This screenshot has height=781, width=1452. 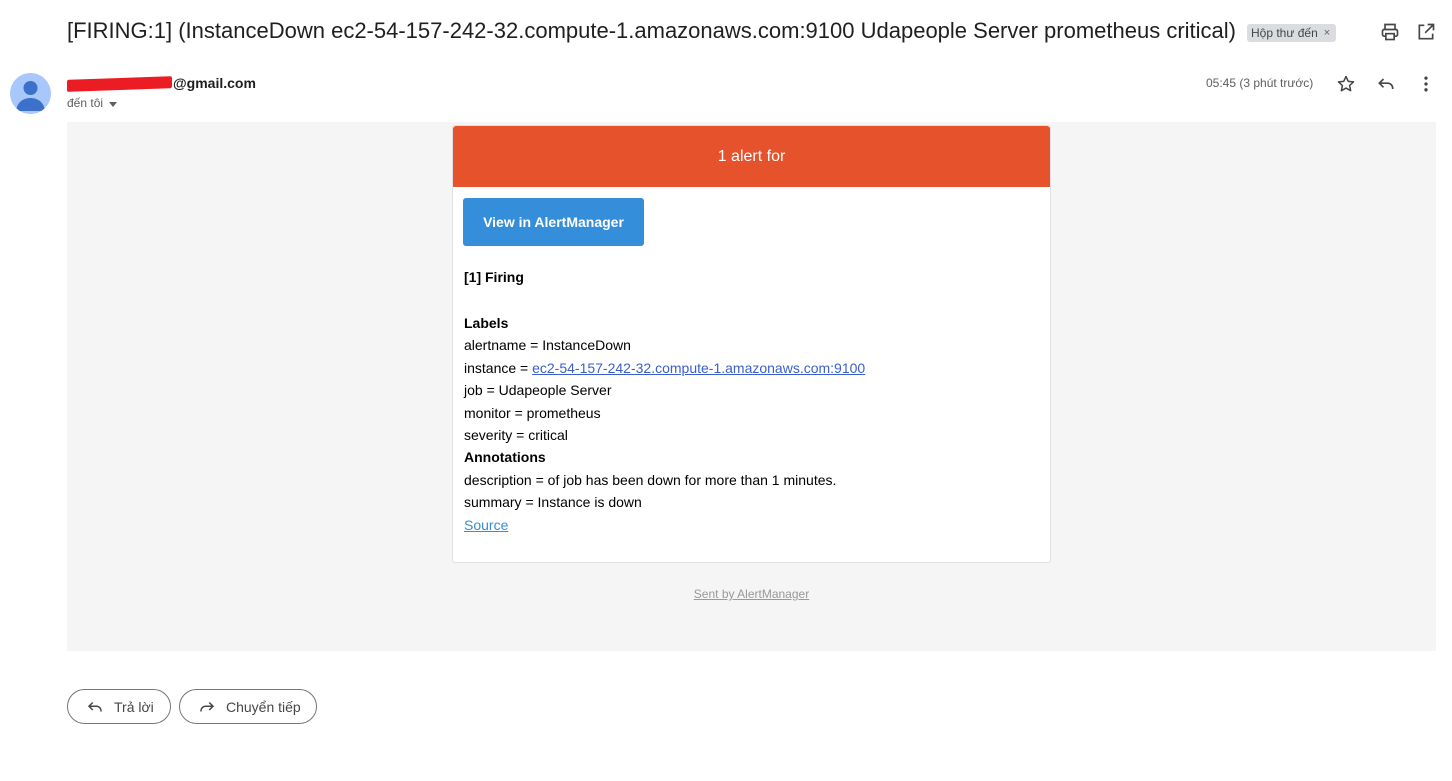 I want to click on recipient-details-toggle: đến tôi, so click(x=92, y=103).